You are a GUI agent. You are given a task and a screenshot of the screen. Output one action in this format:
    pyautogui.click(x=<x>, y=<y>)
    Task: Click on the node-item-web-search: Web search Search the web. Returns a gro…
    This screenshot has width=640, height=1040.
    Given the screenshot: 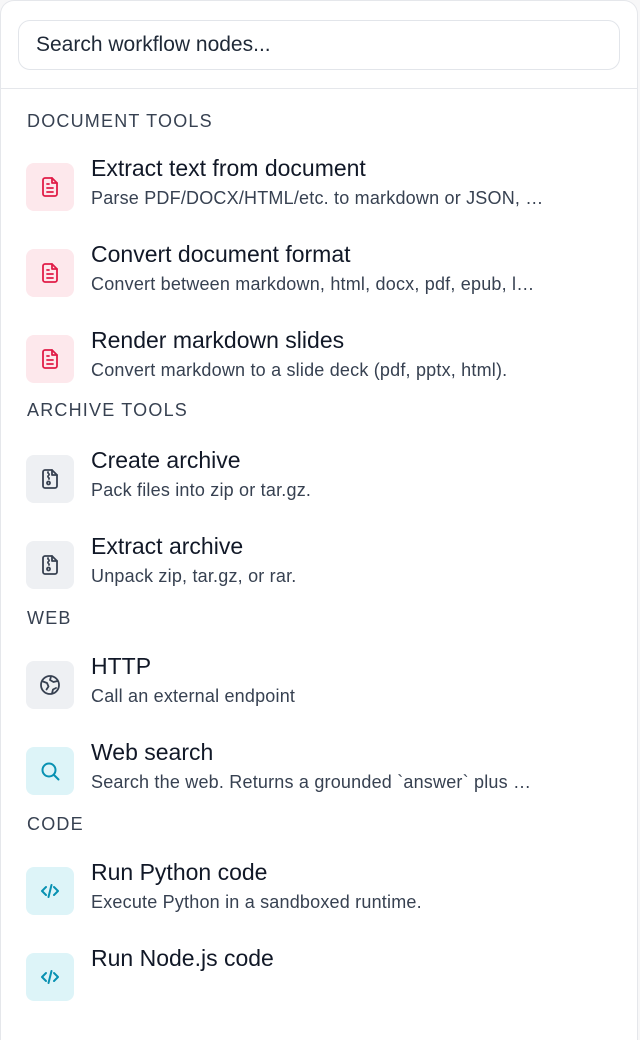 What is the action you would take?
    pyautogui.click(x=319, y=772)
    